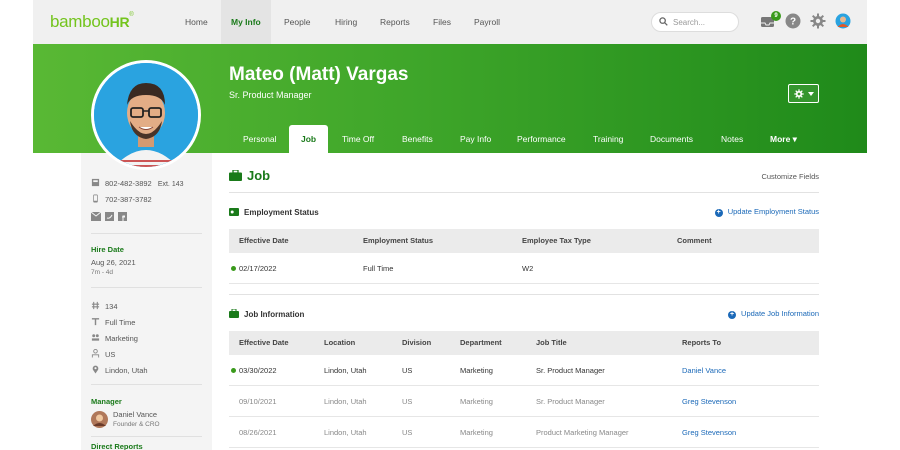  Describe the element at coordinates (128, 199) in the screenshot. I see `mobile-phone: 702-387-3782` at that location.